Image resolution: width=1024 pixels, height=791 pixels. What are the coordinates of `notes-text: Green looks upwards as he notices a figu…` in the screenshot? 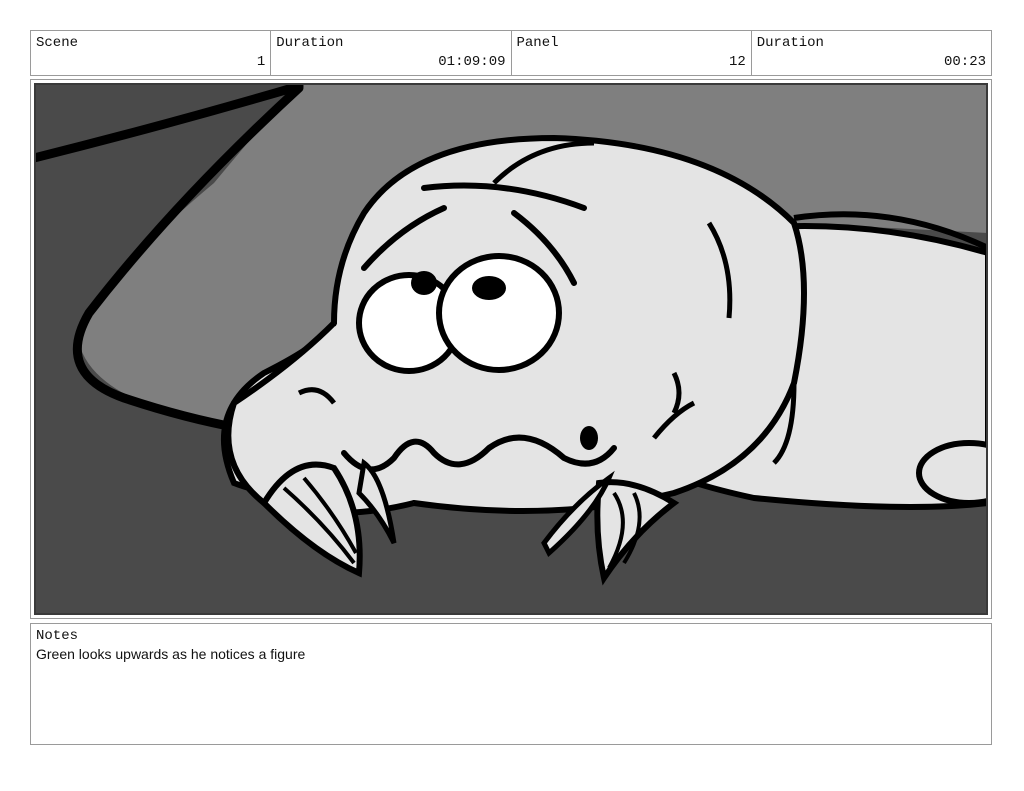 It's located at (171, 654).